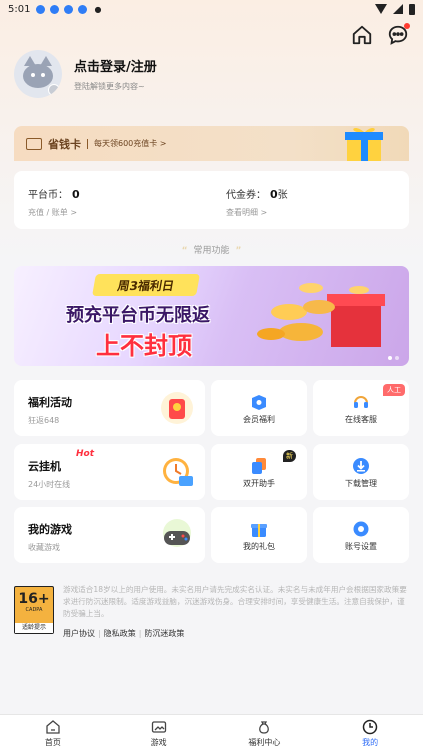 The height and width of the screenshot is (752, 423). I want to click on red-envelope-icon, so click(177, 408).